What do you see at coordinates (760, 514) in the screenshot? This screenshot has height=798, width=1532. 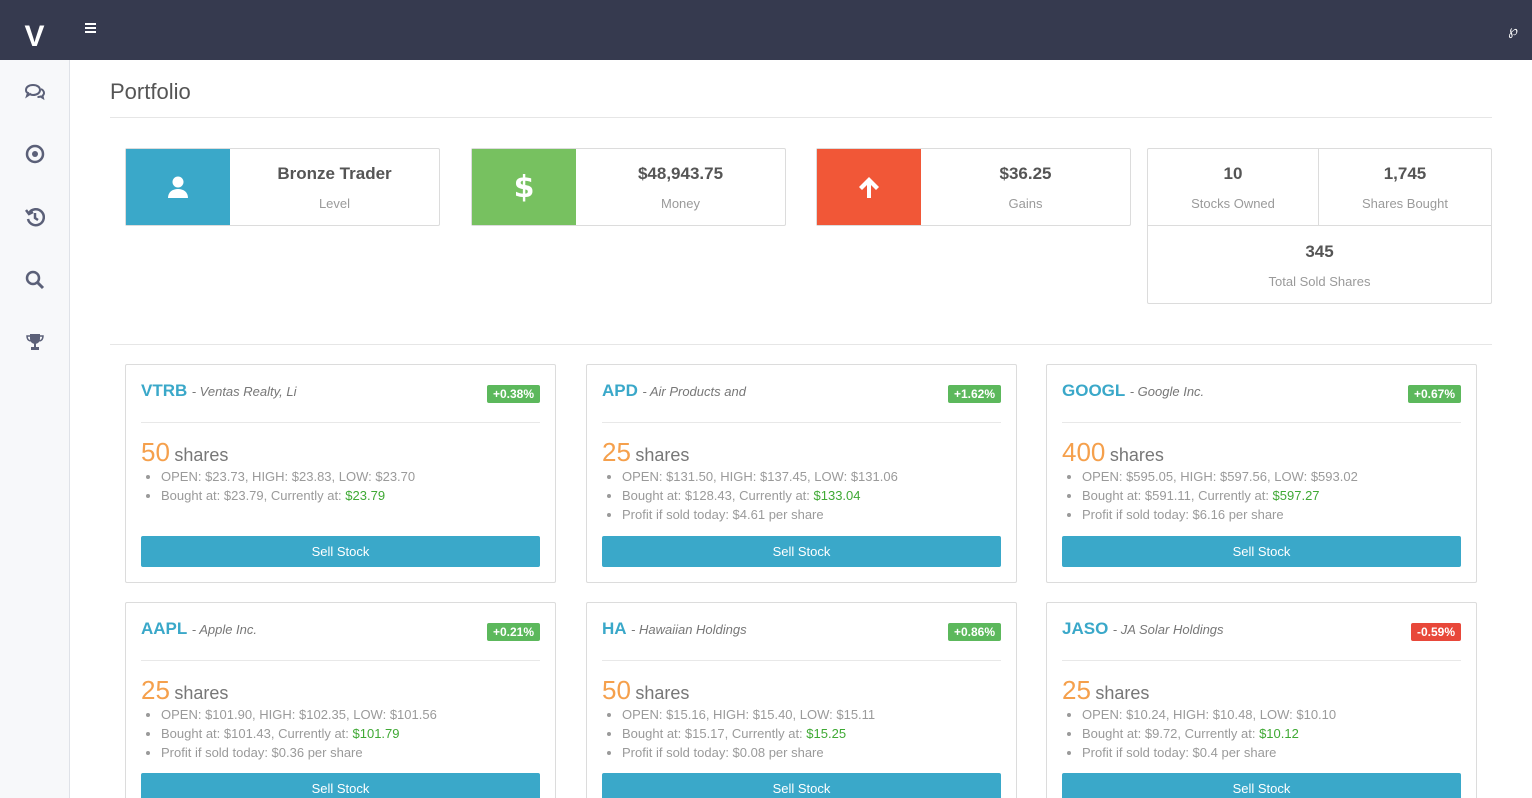 I see `profit-text: Profit if sold today: $4.61 per share` at bounding box center [760, 514].